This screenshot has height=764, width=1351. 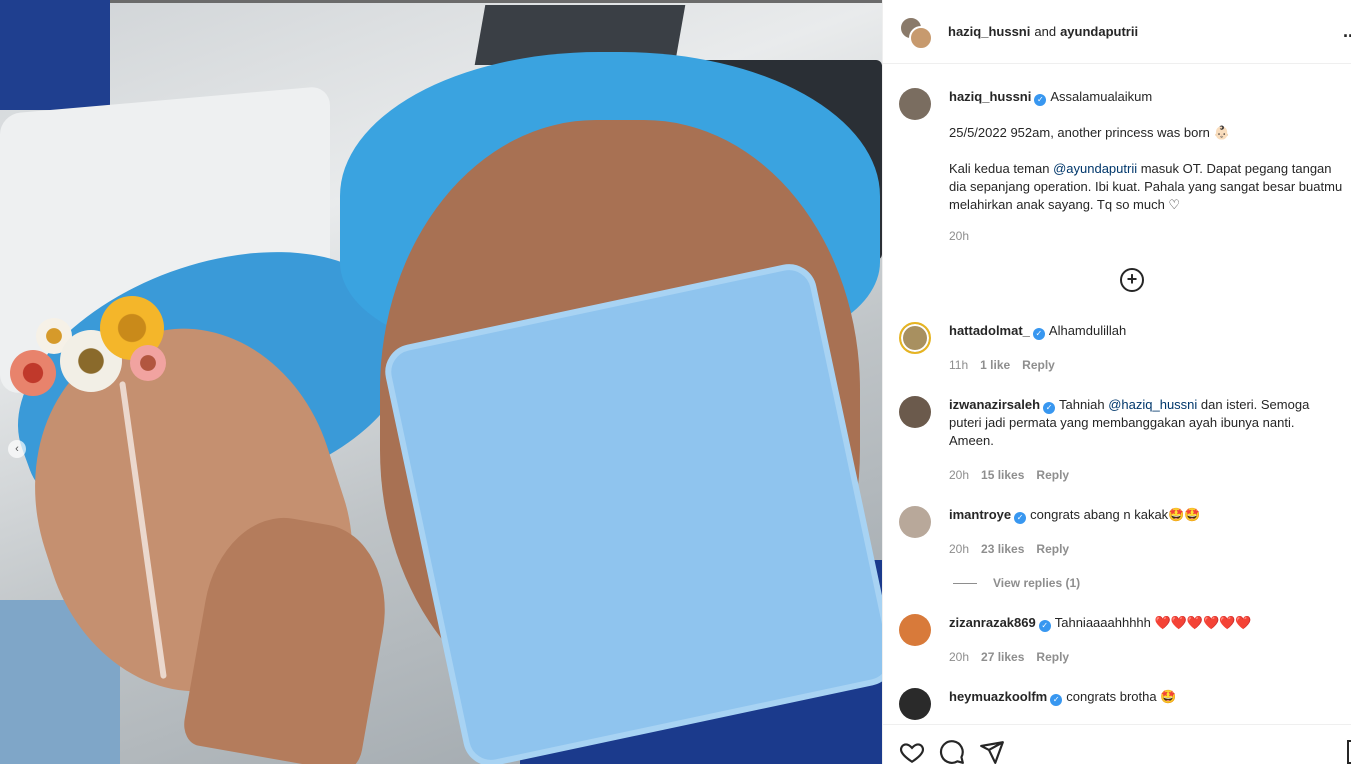 What do you see at coordinates (1117, 744) in the screenshot?
I see `post-actions-bar` at bounding box center [1117, 744].